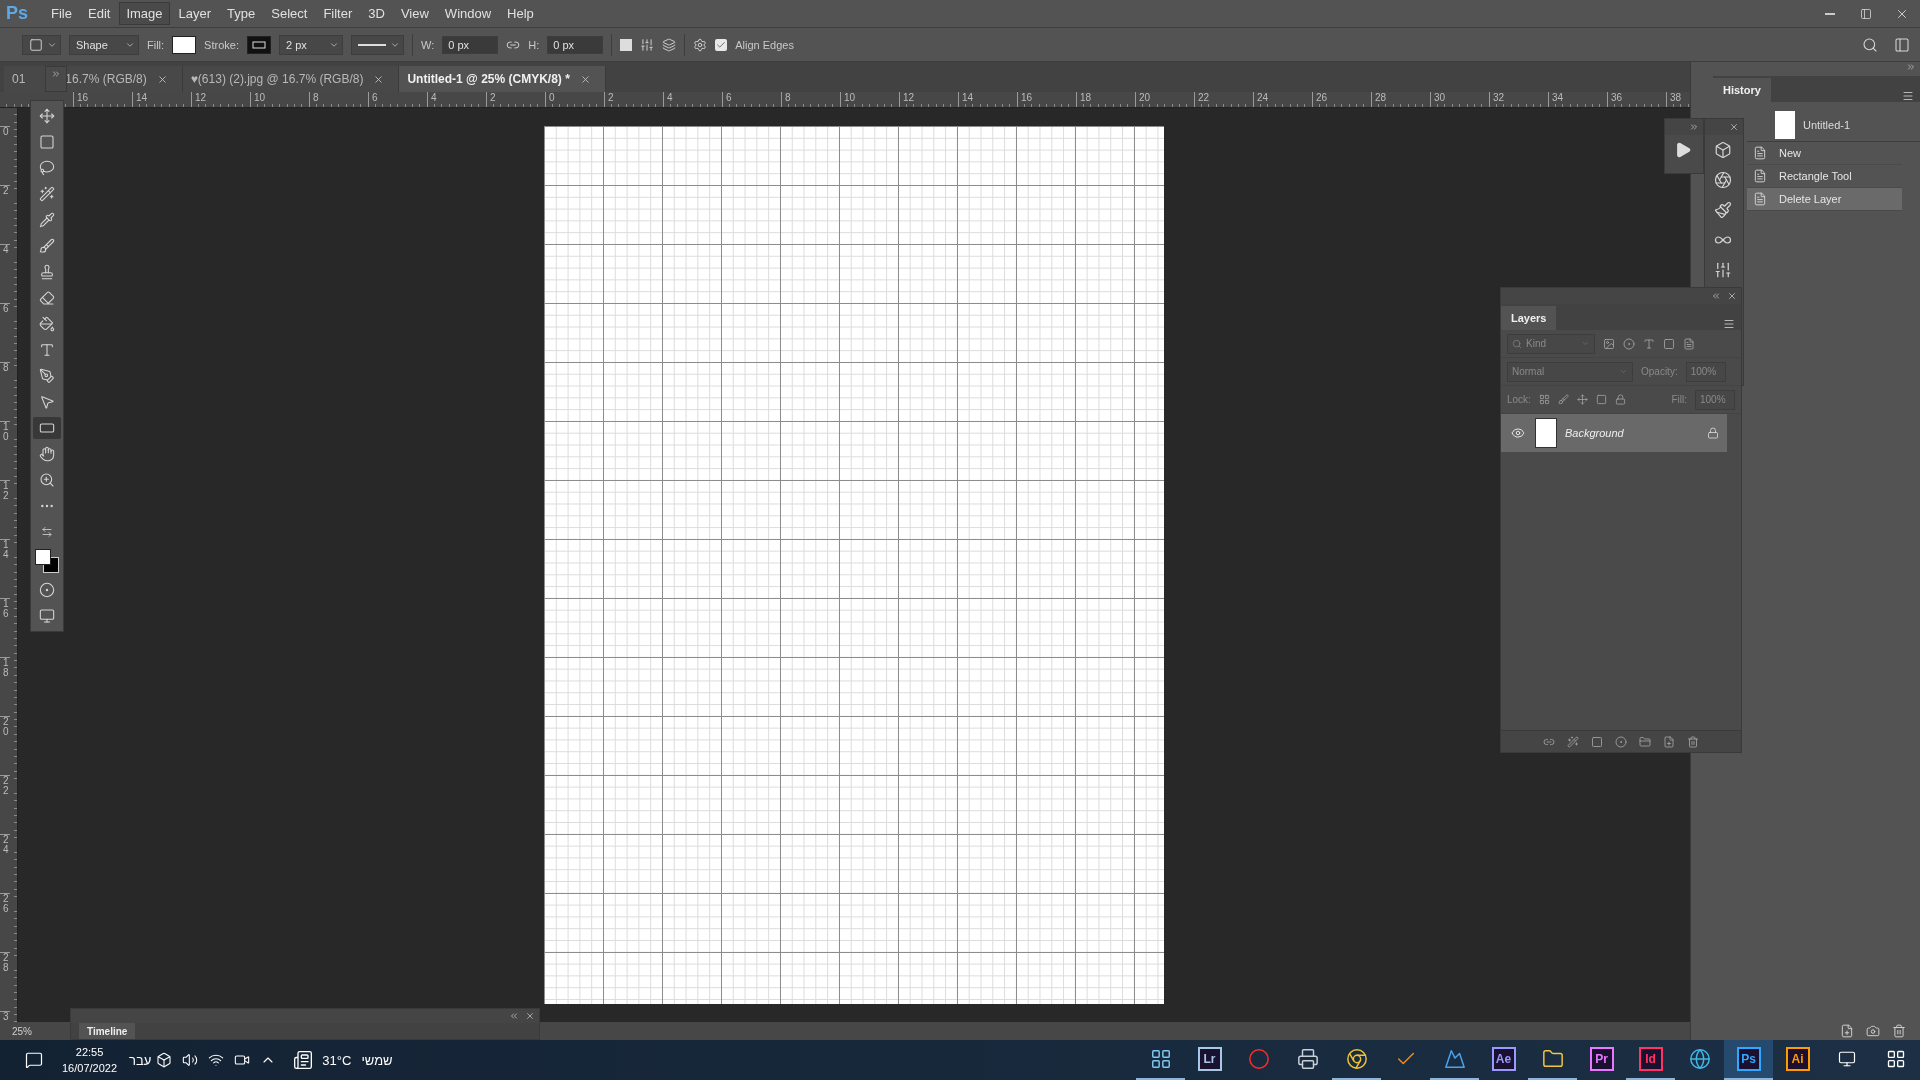 This screenshot has height=1080, width=1920. I want to click on taskbar-app-button: Ae, so click(1503, 1060).